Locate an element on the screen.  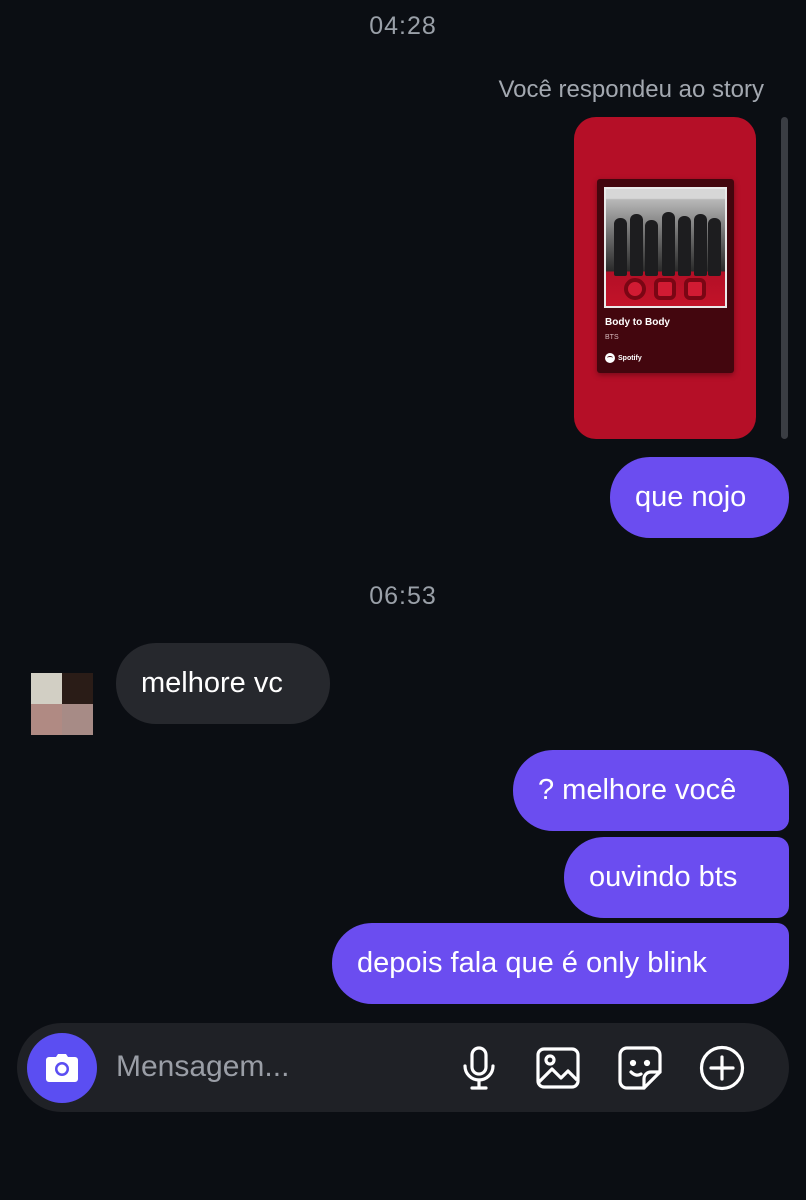
sticker-button is located at coordinates (640, 1068).